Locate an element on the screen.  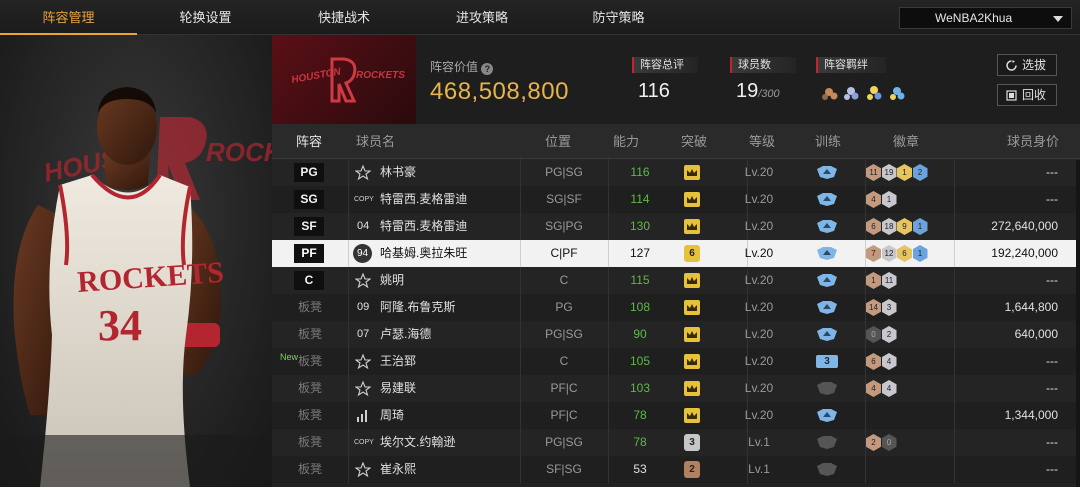
tab-offense-strategy: 进攻策略 is located at coordinates (482, 17).